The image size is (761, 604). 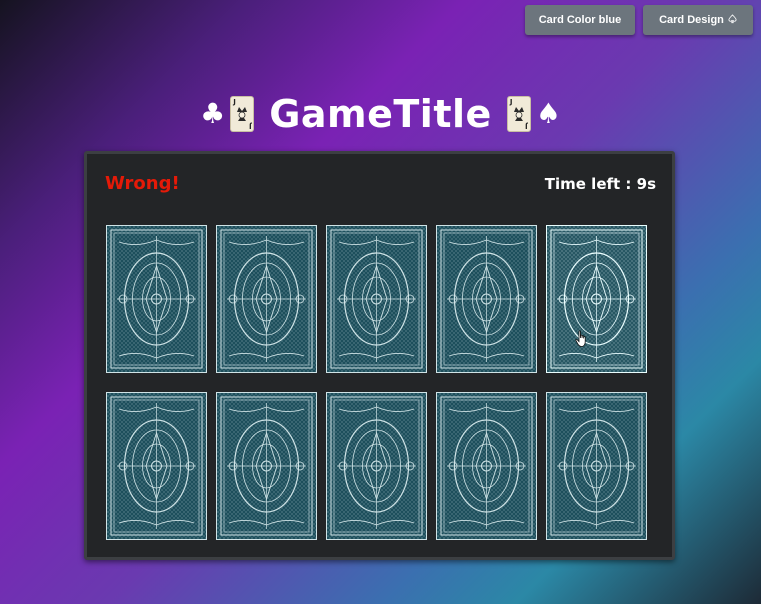 What do you see at coordinates (548, 113) in the screenshot?
I see `spade-suit-icon: ♠` at bounding box center [548, 113].